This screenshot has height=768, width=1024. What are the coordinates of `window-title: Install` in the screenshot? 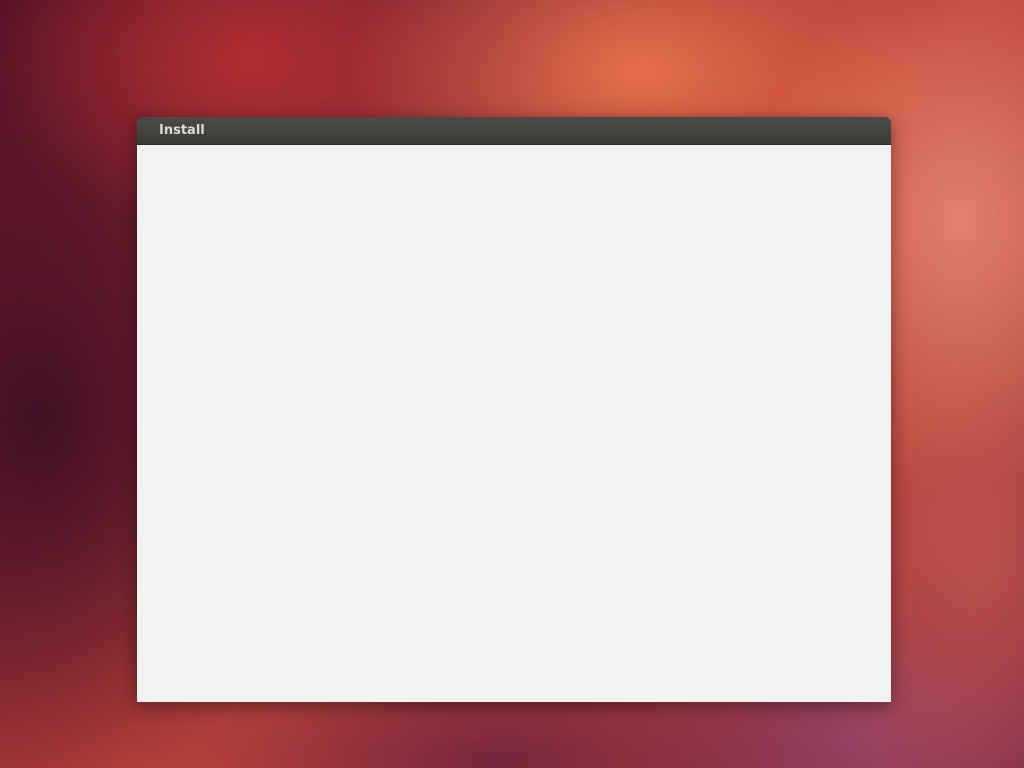 It's located at (182, 130).